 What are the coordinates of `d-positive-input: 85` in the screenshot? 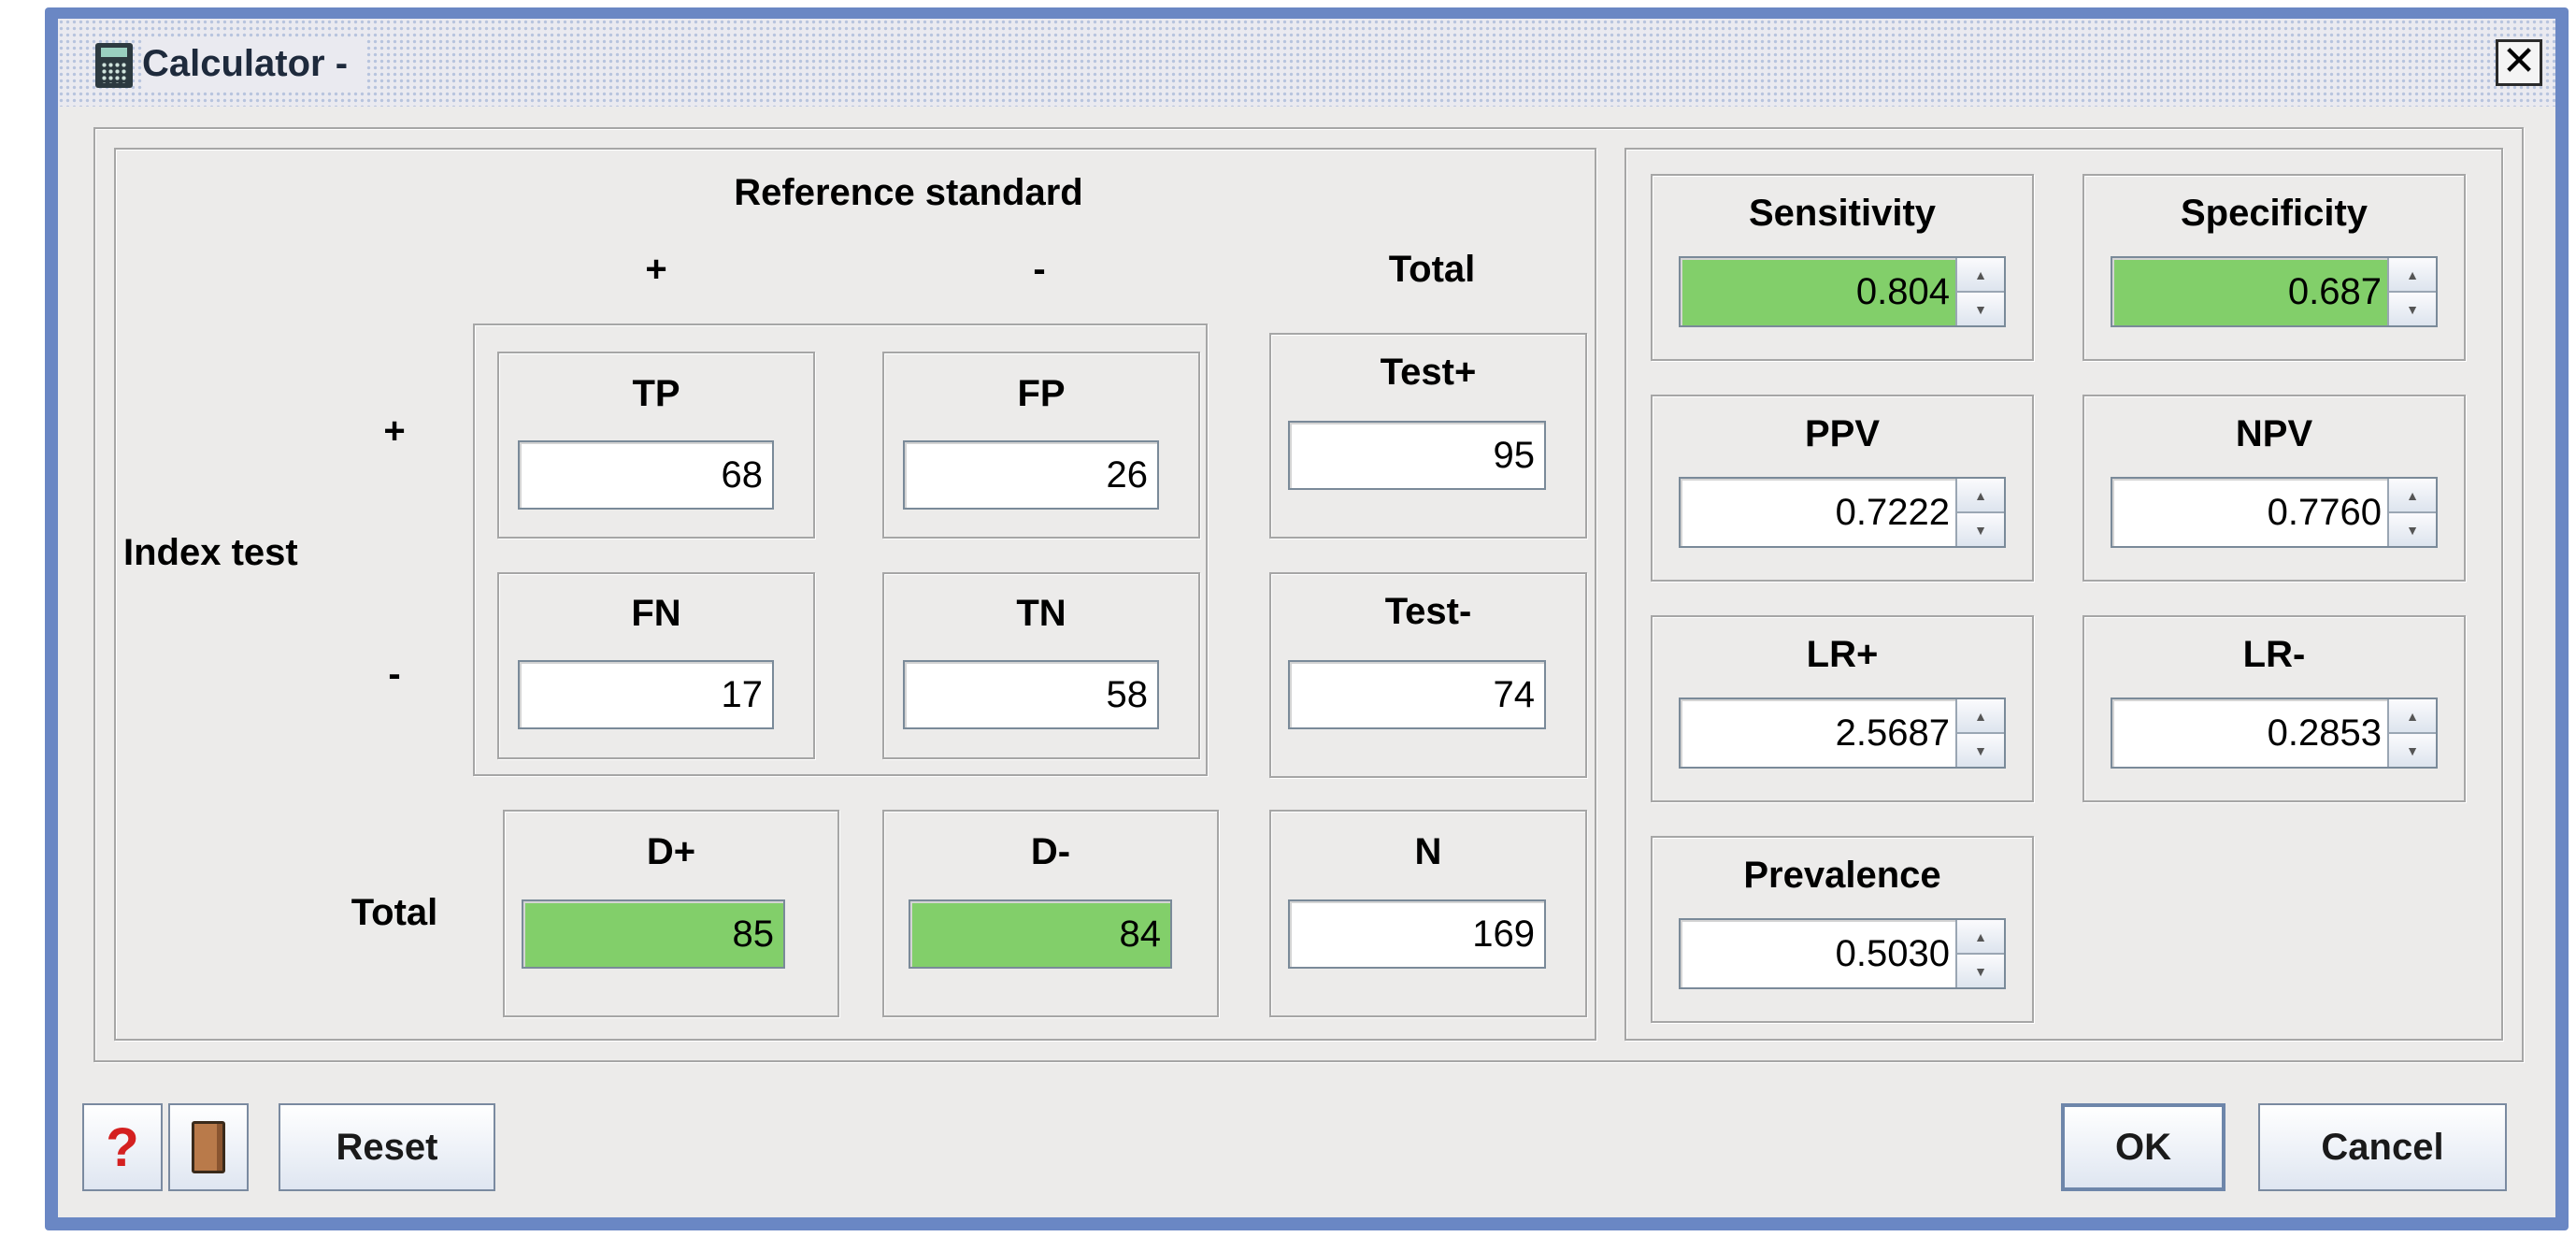 It's located at (653, 934).